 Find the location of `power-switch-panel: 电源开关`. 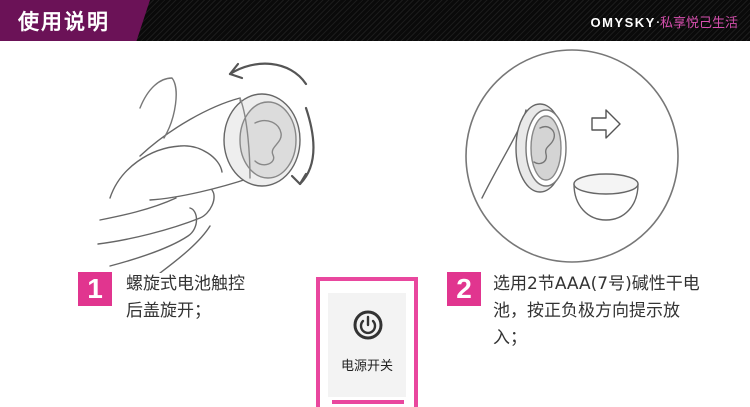

power-switch-panel: 电源开关 is located at coordinates (367, 345).